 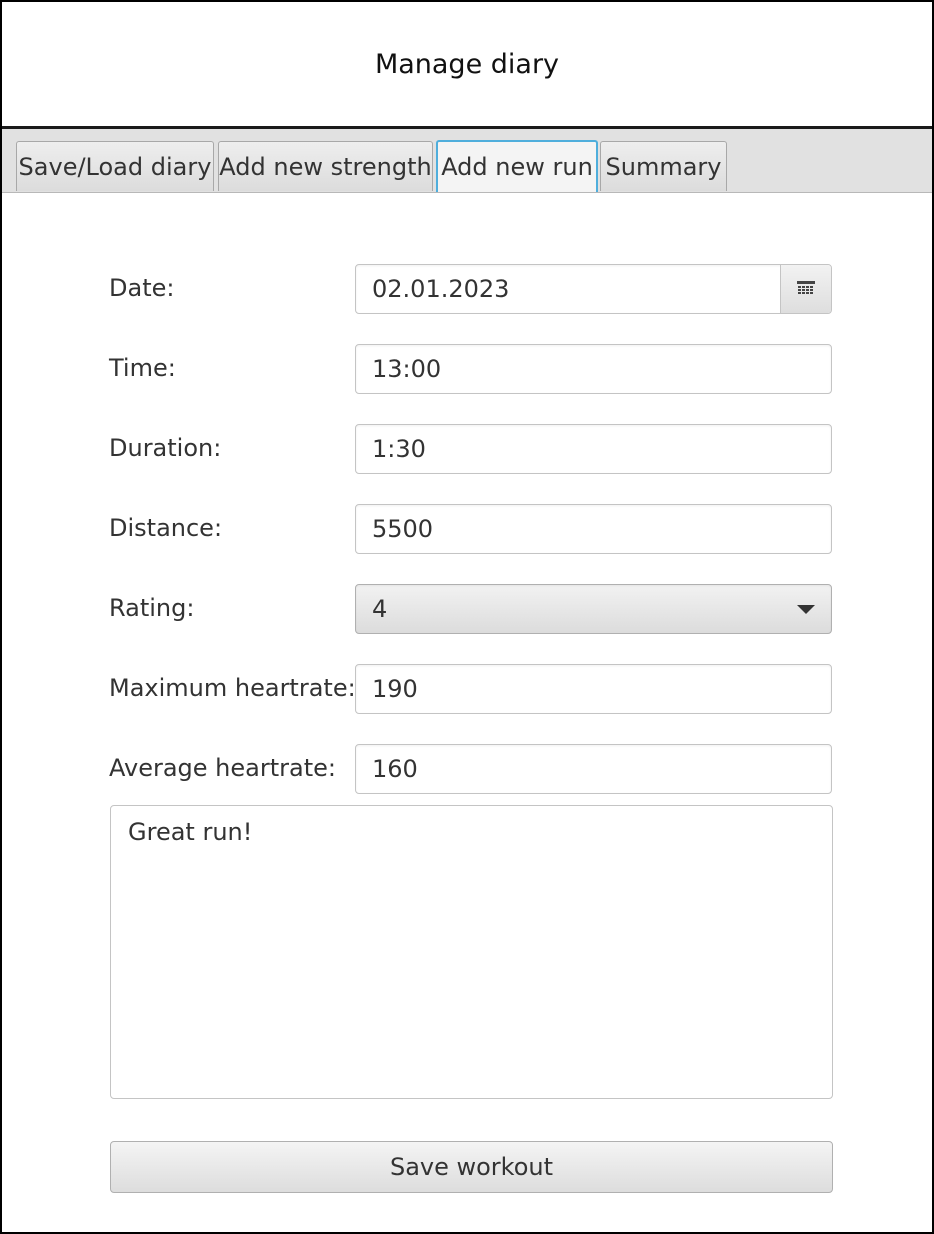 What do you see at coordinates (517, 166) in the screenshot?
I see `tab-add-new-run: Add new run` at bounding box center [517, 166].